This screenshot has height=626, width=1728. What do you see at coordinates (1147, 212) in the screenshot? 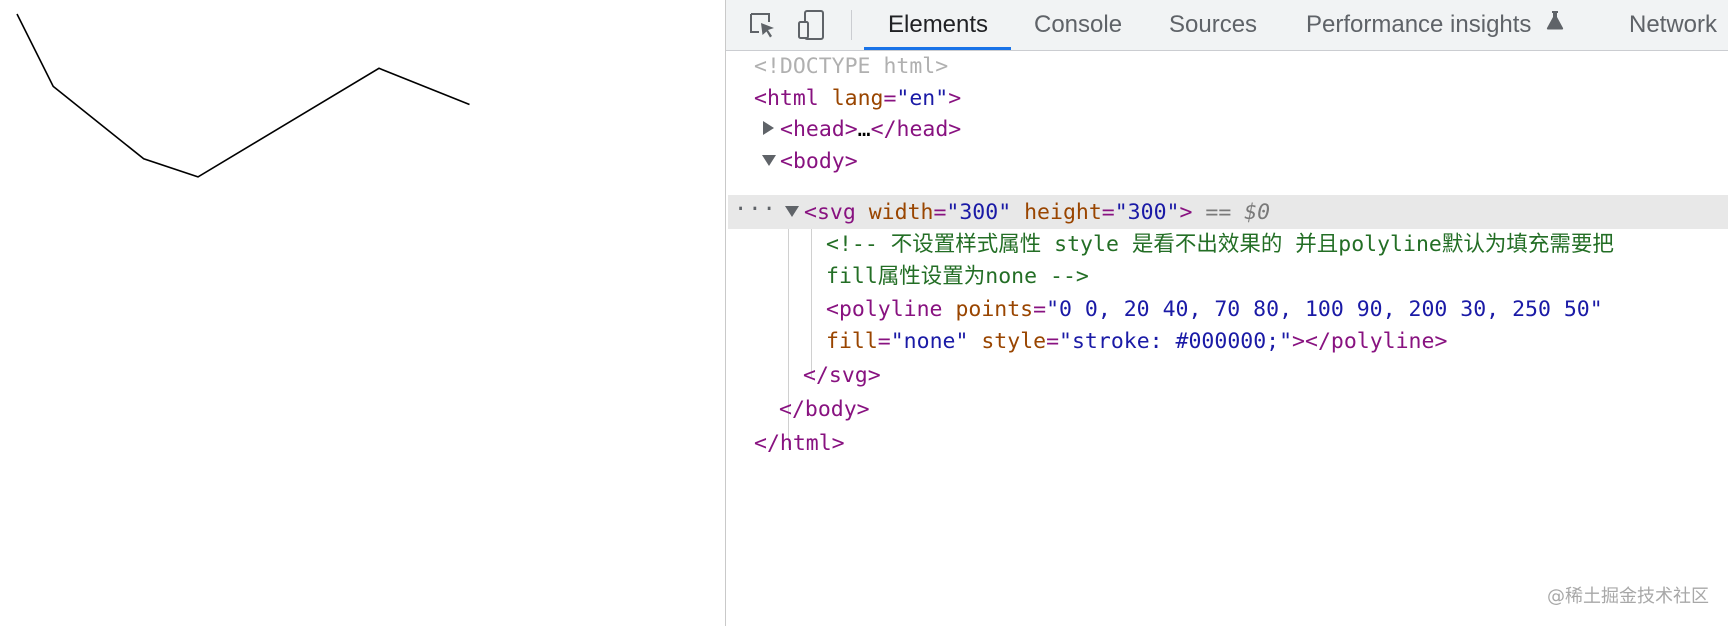
I see `svg-height-value: "300"` at bounding box center [1147, 212].